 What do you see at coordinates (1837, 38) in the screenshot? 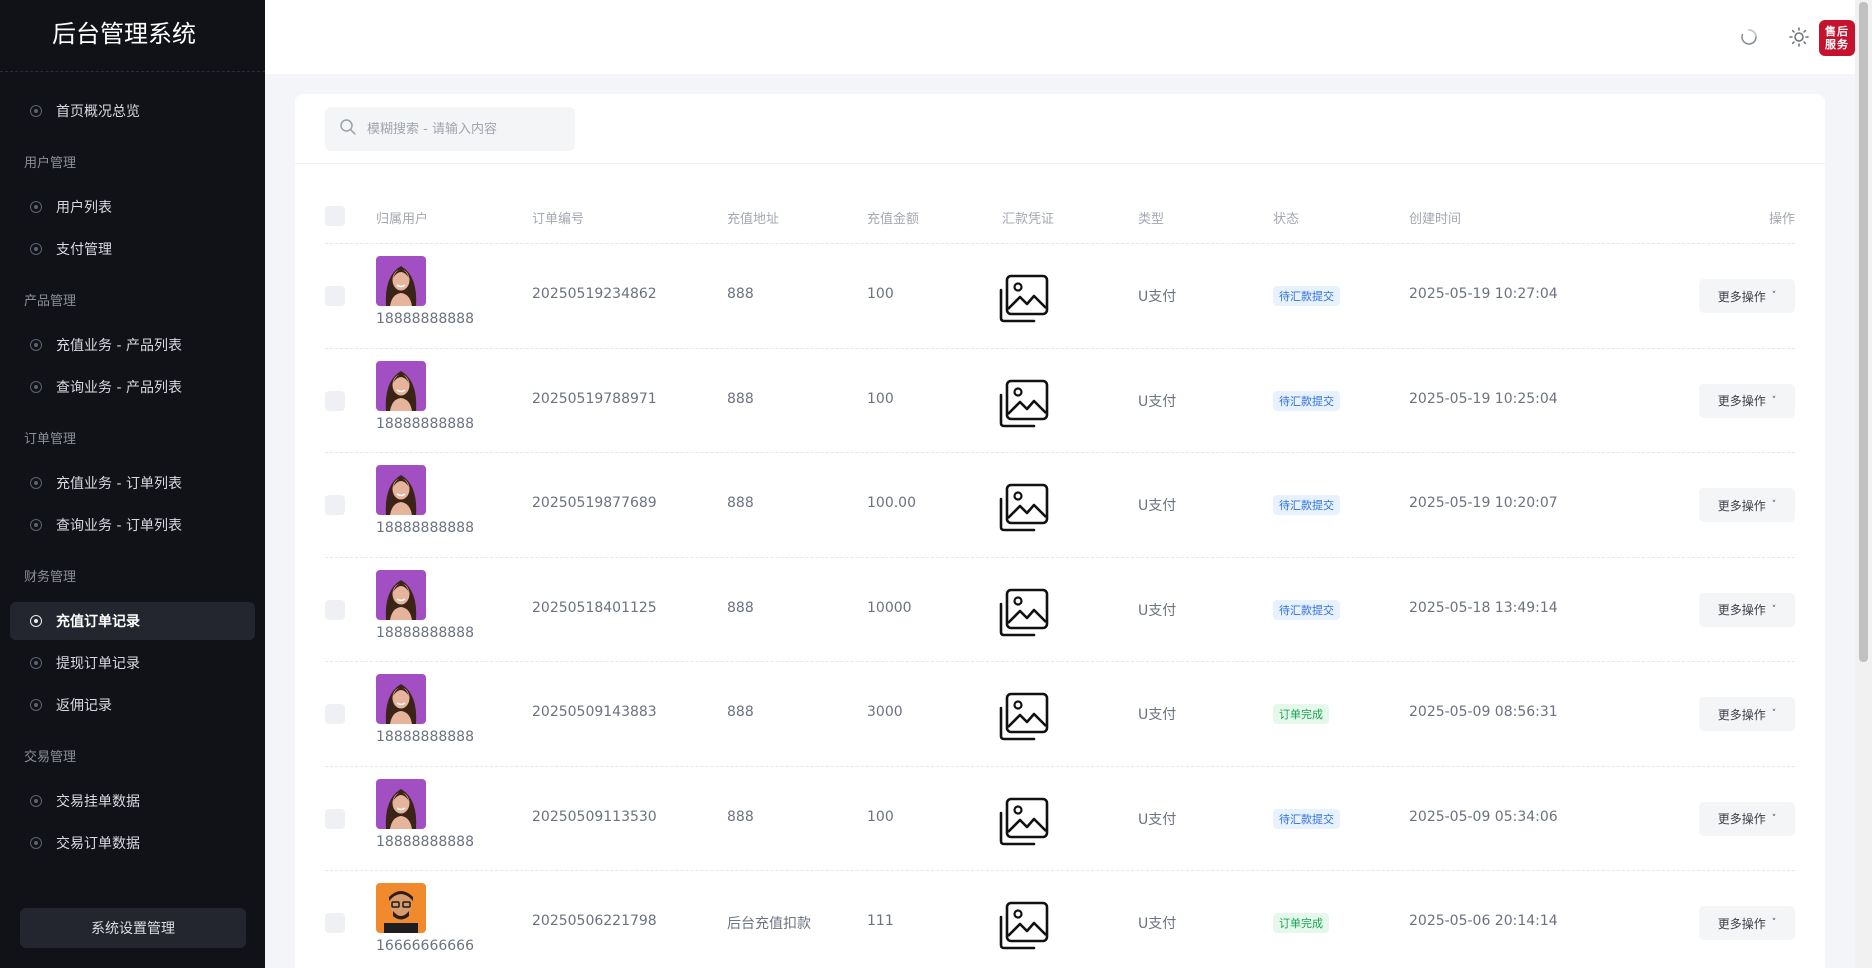
I see `after-sales-service-button: 售后 服务` at bounding box center [1837, 38].